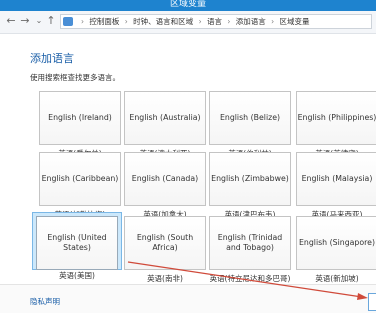 Image resolution: width=376 pixels, height=313 pixels. I want to click on annotation-arrow-icon, so click(247, 280).